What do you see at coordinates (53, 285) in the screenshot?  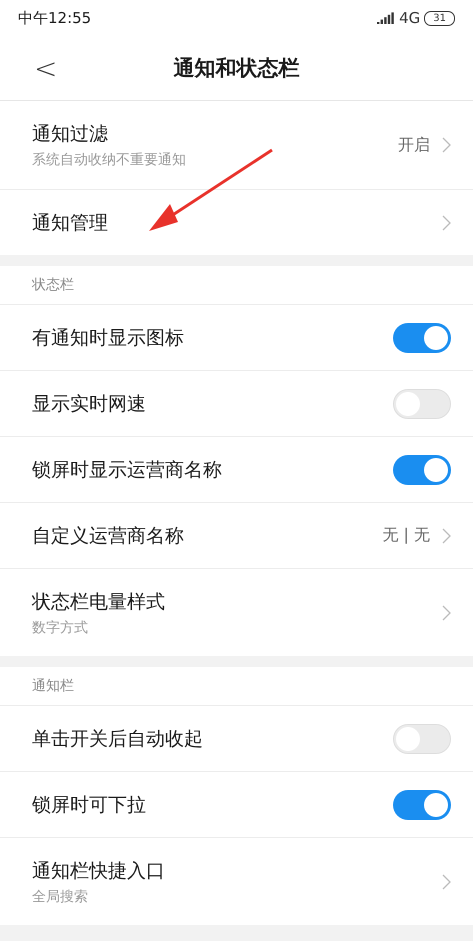 I see `section-title: 状态栏` at bounding box center [53, 285].